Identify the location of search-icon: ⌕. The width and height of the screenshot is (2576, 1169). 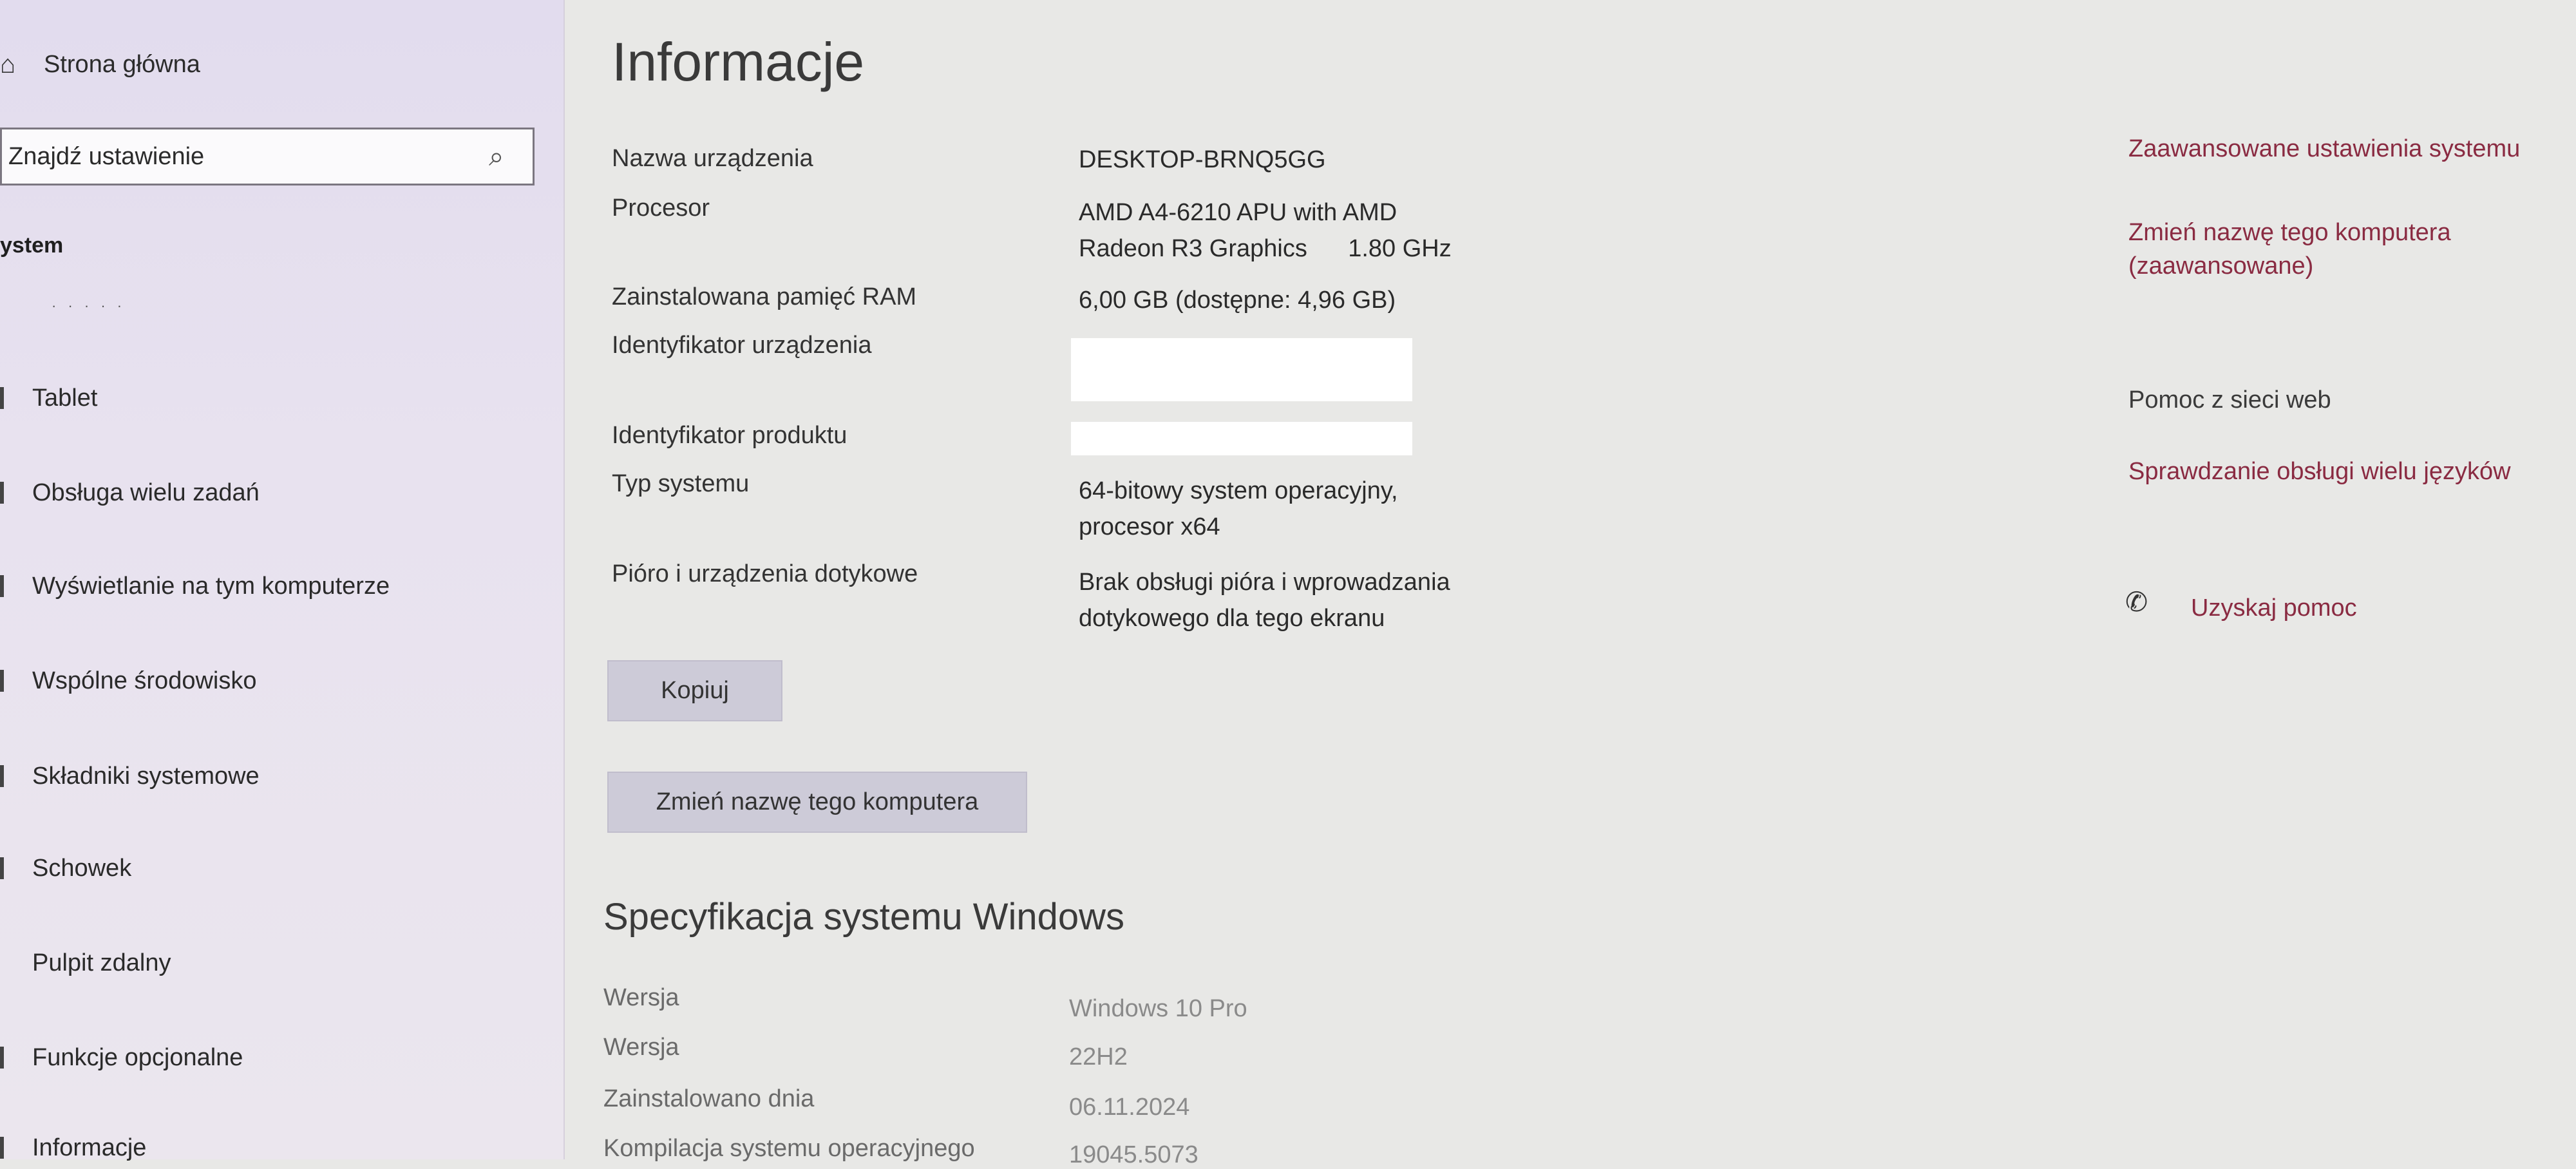
(505, 157).